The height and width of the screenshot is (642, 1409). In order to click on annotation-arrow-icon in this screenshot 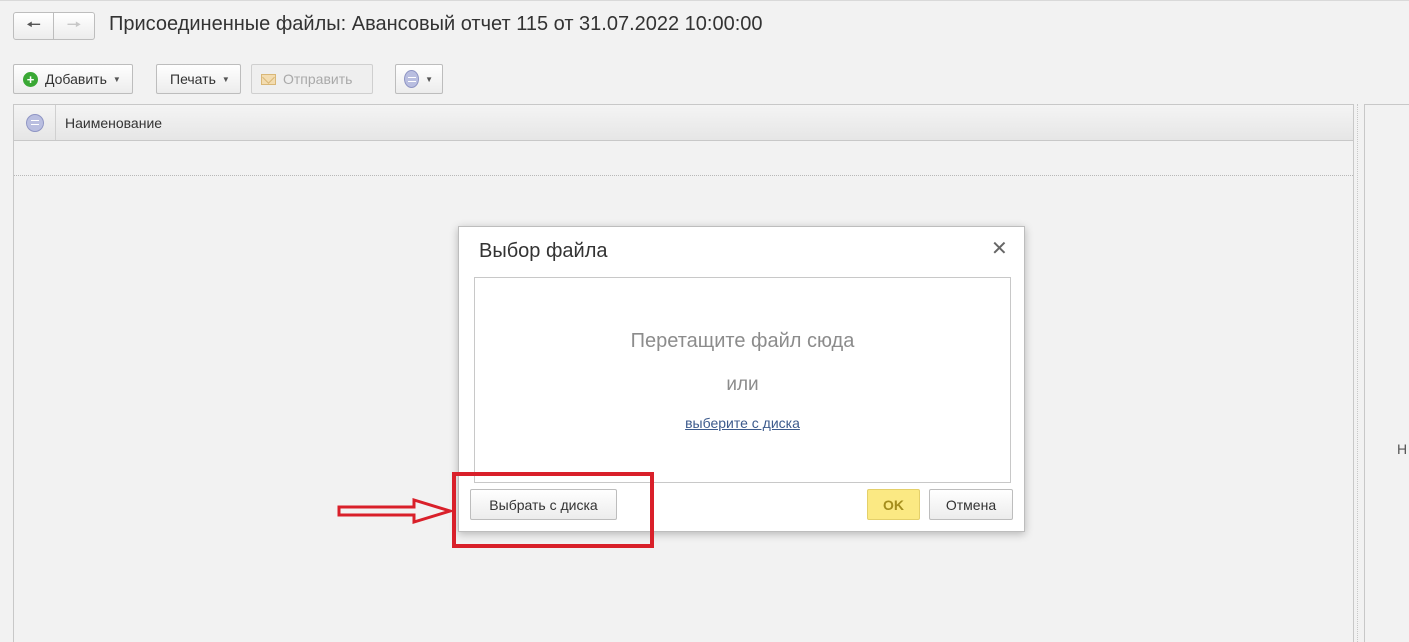, I will do `click(395, 511)`.